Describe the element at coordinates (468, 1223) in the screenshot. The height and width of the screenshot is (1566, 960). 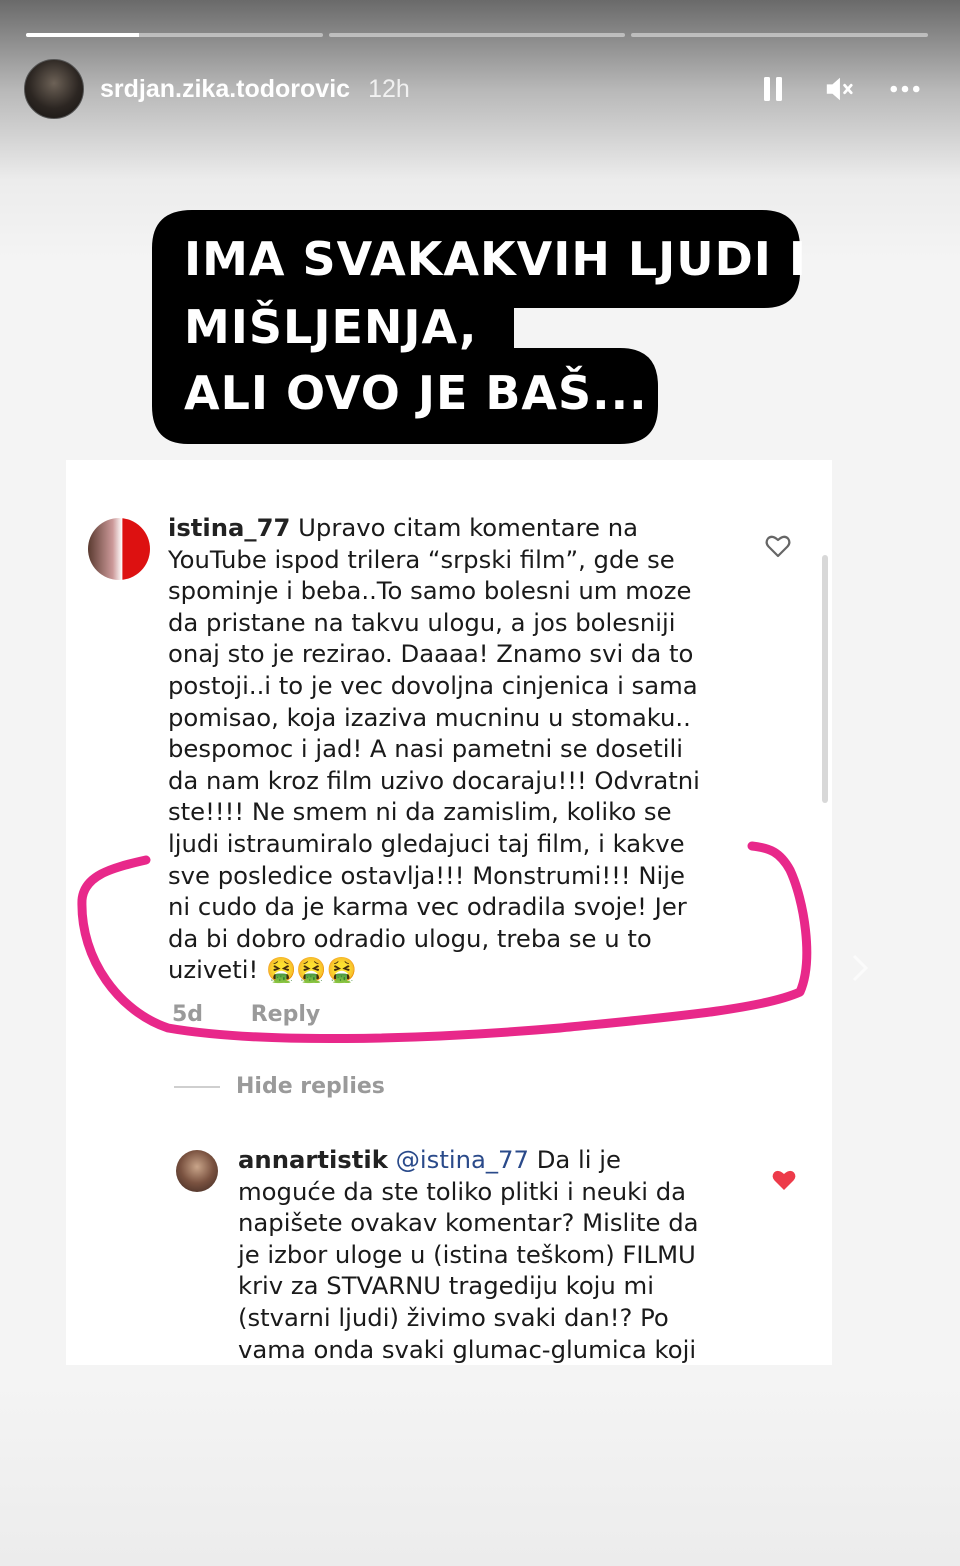
I see `comment-line: napišete ovakav komentar? Mislite da` at that location.